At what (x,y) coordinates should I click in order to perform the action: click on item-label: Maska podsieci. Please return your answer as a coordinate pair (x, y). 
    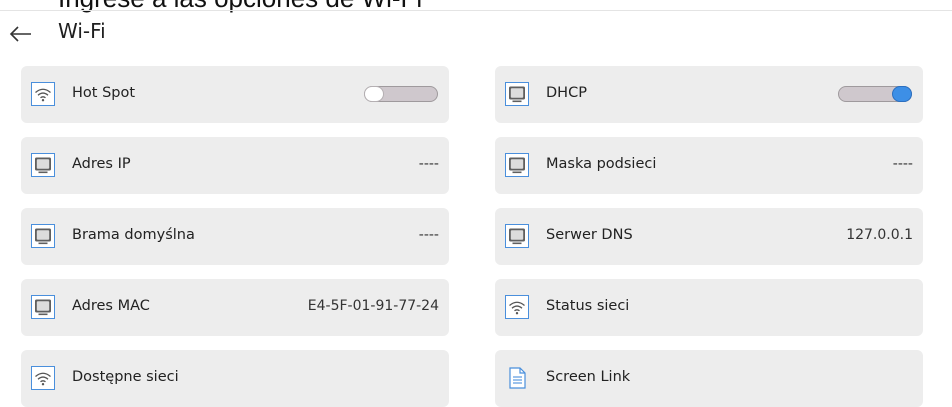
    Looking at the image, I should click on (601, 164).